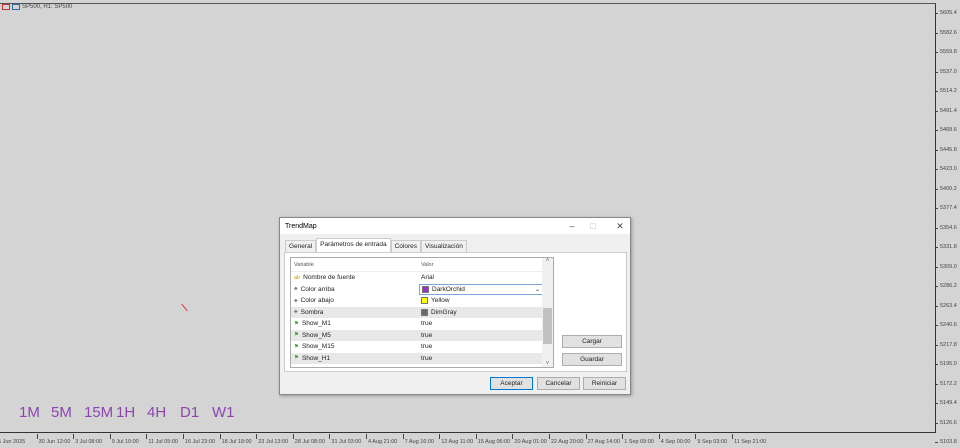 The width and height of the screenshot is (960, 448). I want to click on timeframe-button-D1: D1, so click(189, 412).